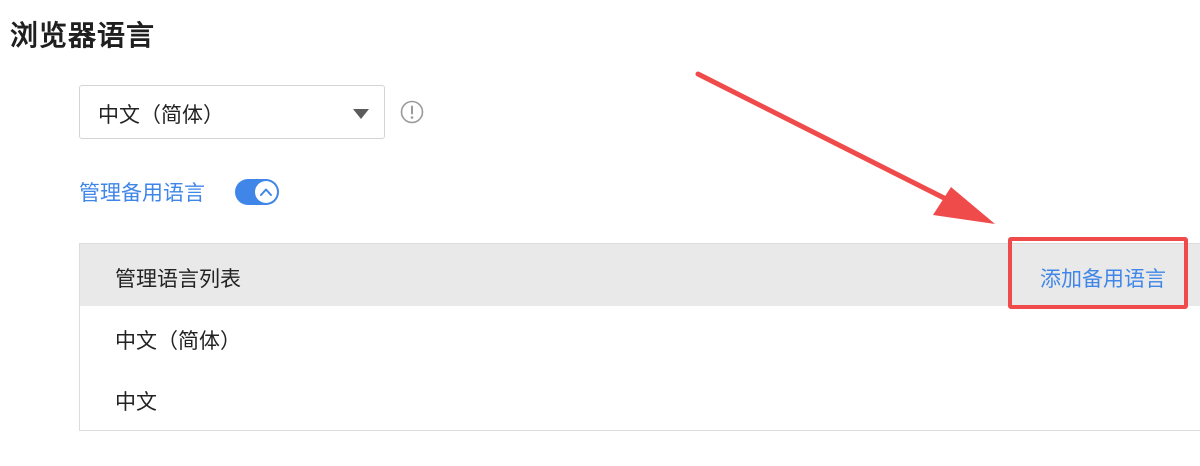 This screenshot has height=466, width=1200. Describe the element at coordinates (161, 115) in the screenshot. I see `selected-language: 中文（简体）` at that location.